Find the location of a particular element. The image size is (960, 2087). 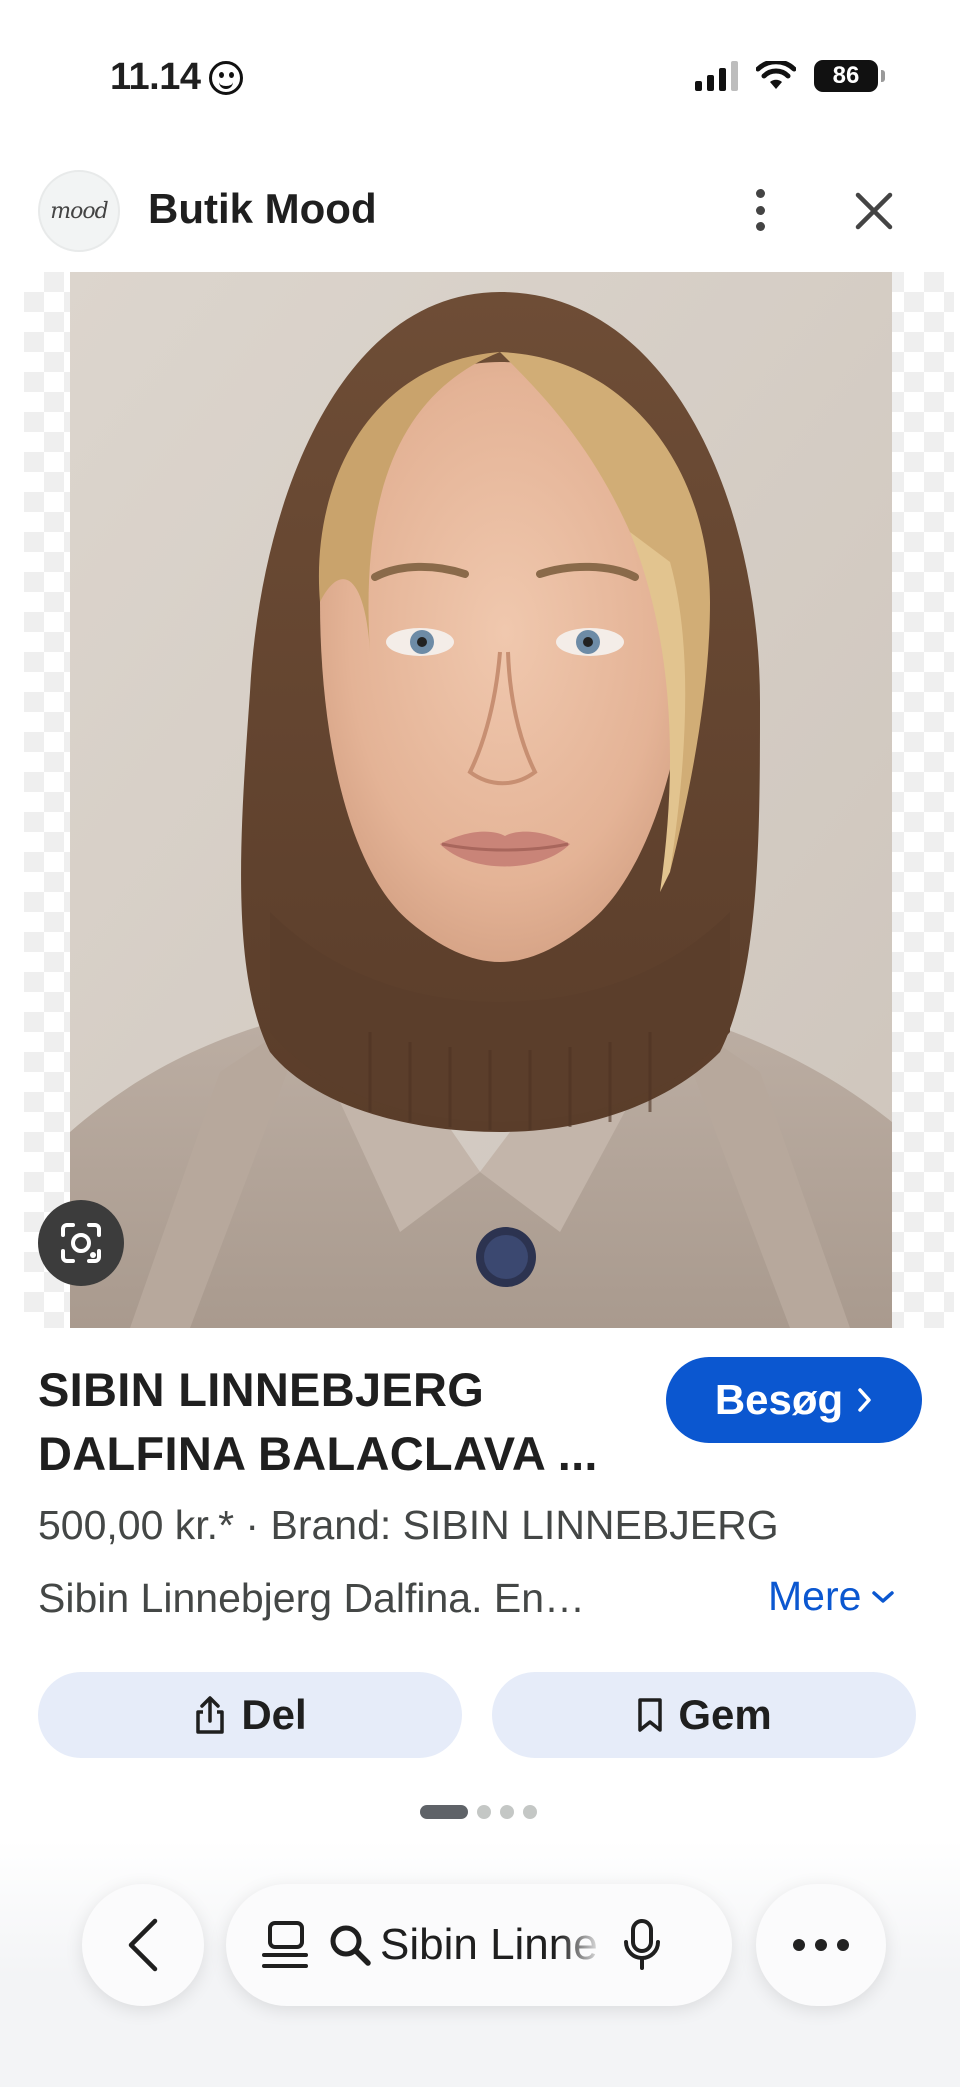

site-name: Butik Mood is located at coordinates (262, 209).